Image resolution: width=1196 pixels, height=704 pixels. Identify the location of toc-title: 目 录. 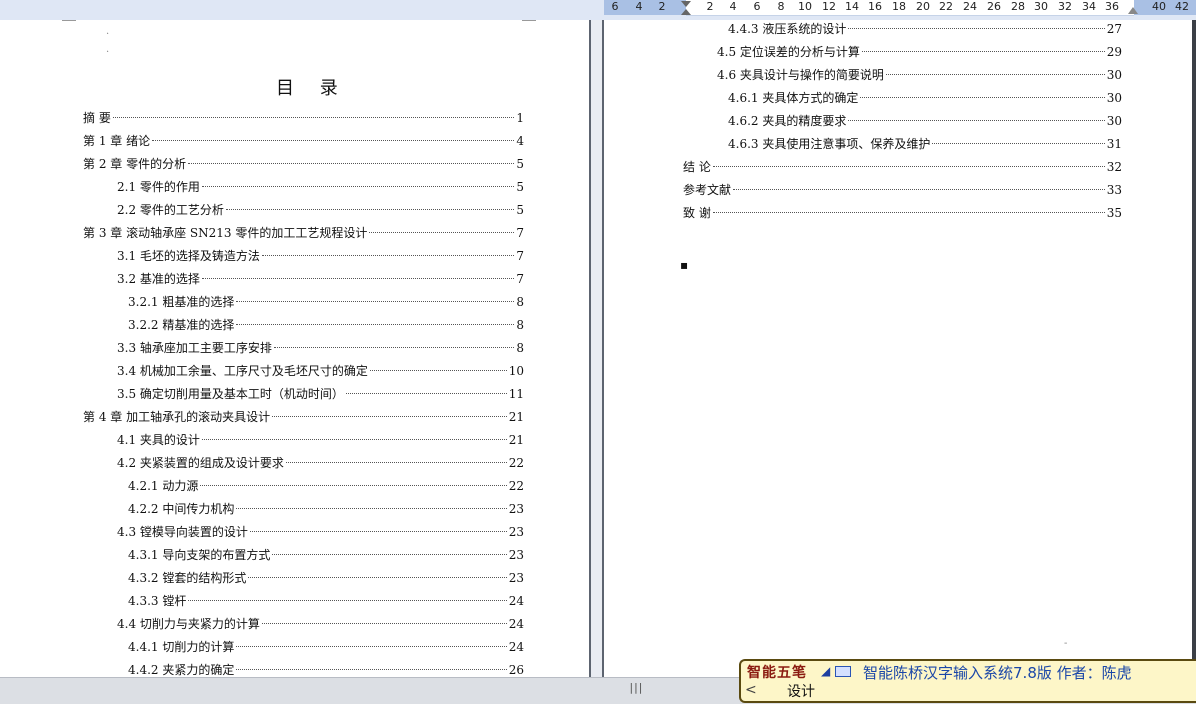
(312, 88).